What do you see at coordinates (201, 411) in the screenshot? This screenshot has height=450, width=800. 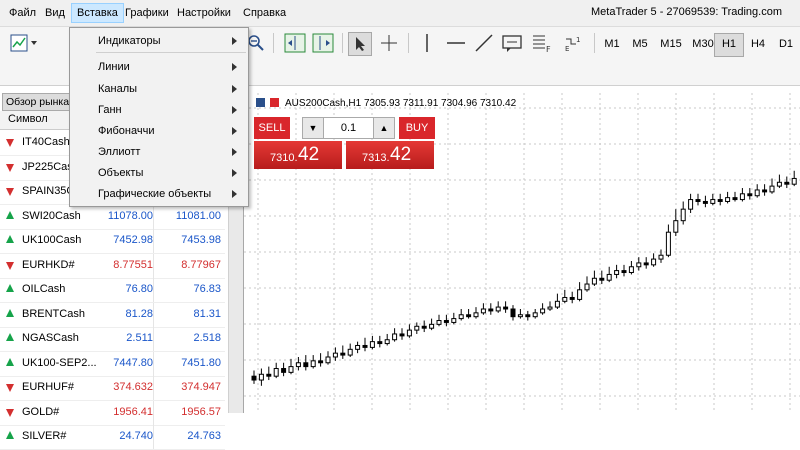 I see `row-ask: 1956.57` at bounding box center [201, 411].